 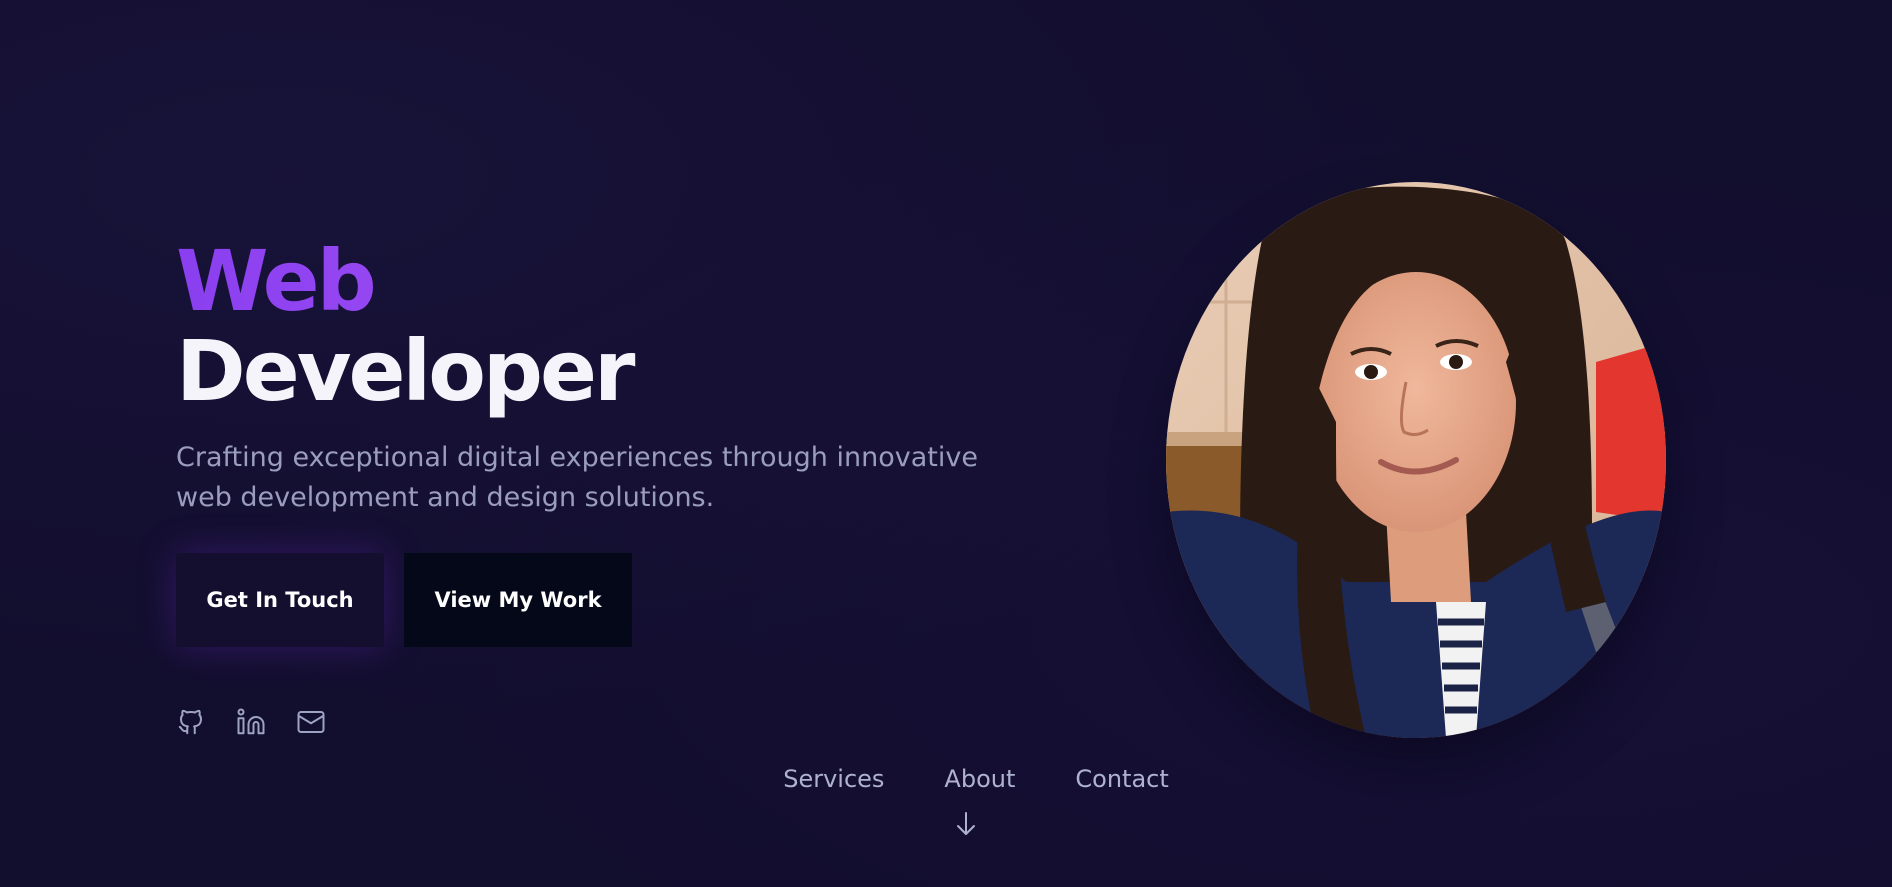 What do you see at coordinates (979, 779) in the screenshot?
I see `nav-link-about: About` at bounding box center [979, 779].